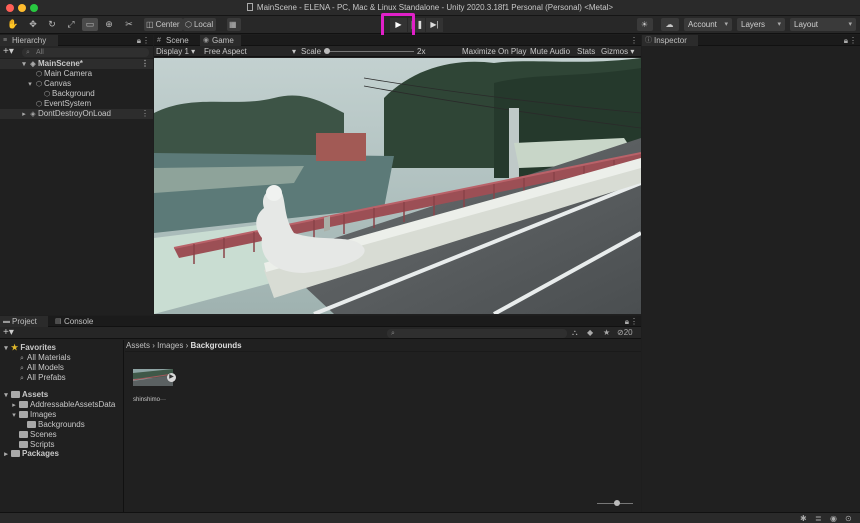  I want to click on tab-hierarchy: ≡ Hierarchy, so click(29, 40).